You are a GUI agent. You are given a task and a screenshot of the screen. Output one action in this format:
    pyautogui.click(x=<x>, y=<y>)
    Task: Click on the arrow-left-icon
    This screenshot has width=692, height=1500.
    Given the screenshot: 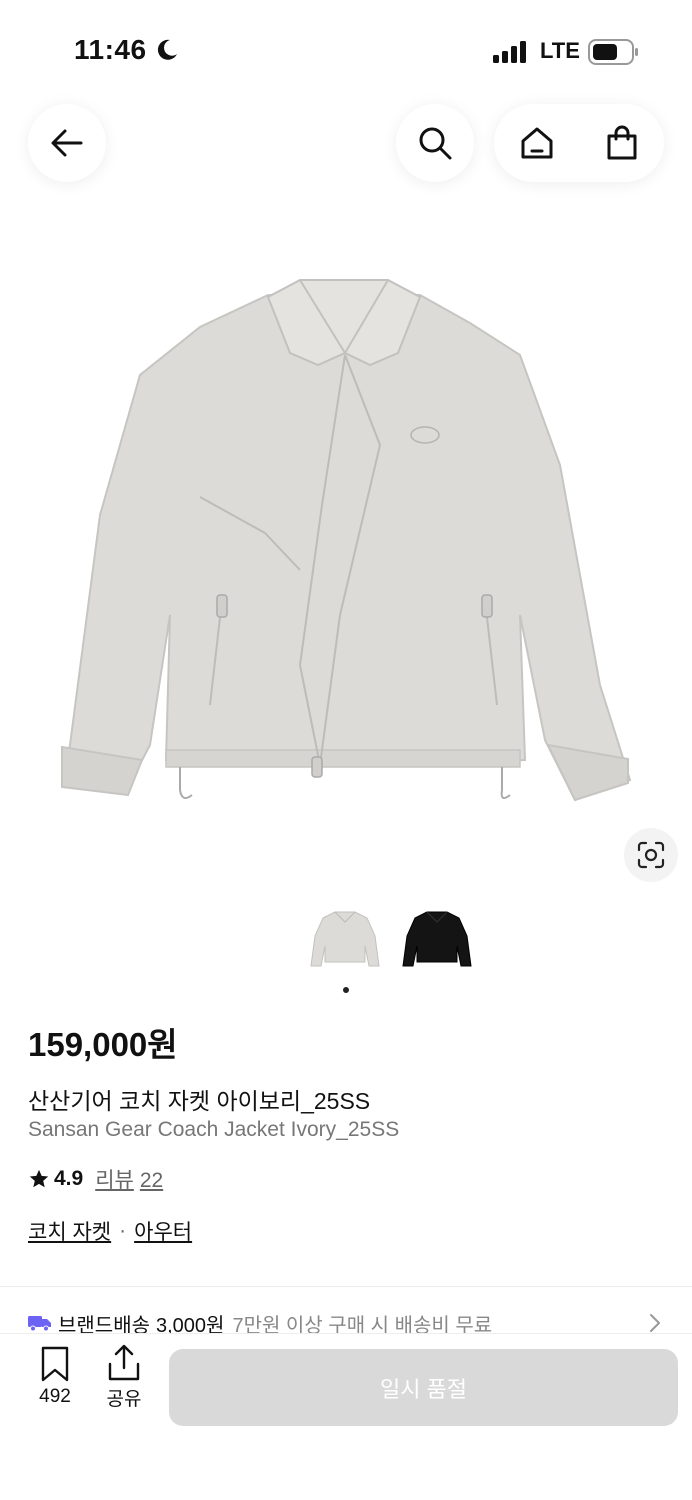 What is the action you would take?
    pyautogui.click(x=67, y=143)
    